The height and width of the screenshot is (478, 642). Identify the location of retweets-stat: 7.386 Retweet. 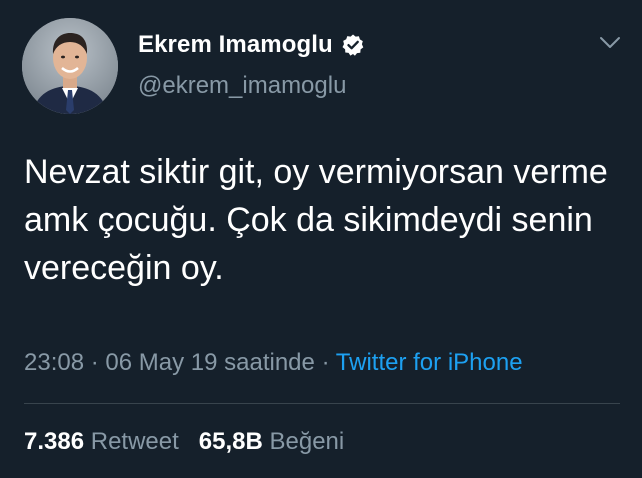
(101, 441).